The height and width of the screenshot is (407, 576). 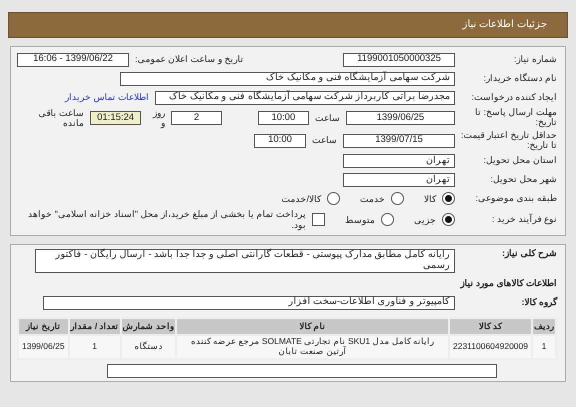 I want to click on radio-label: متوسط, so click(x=360, y=219).